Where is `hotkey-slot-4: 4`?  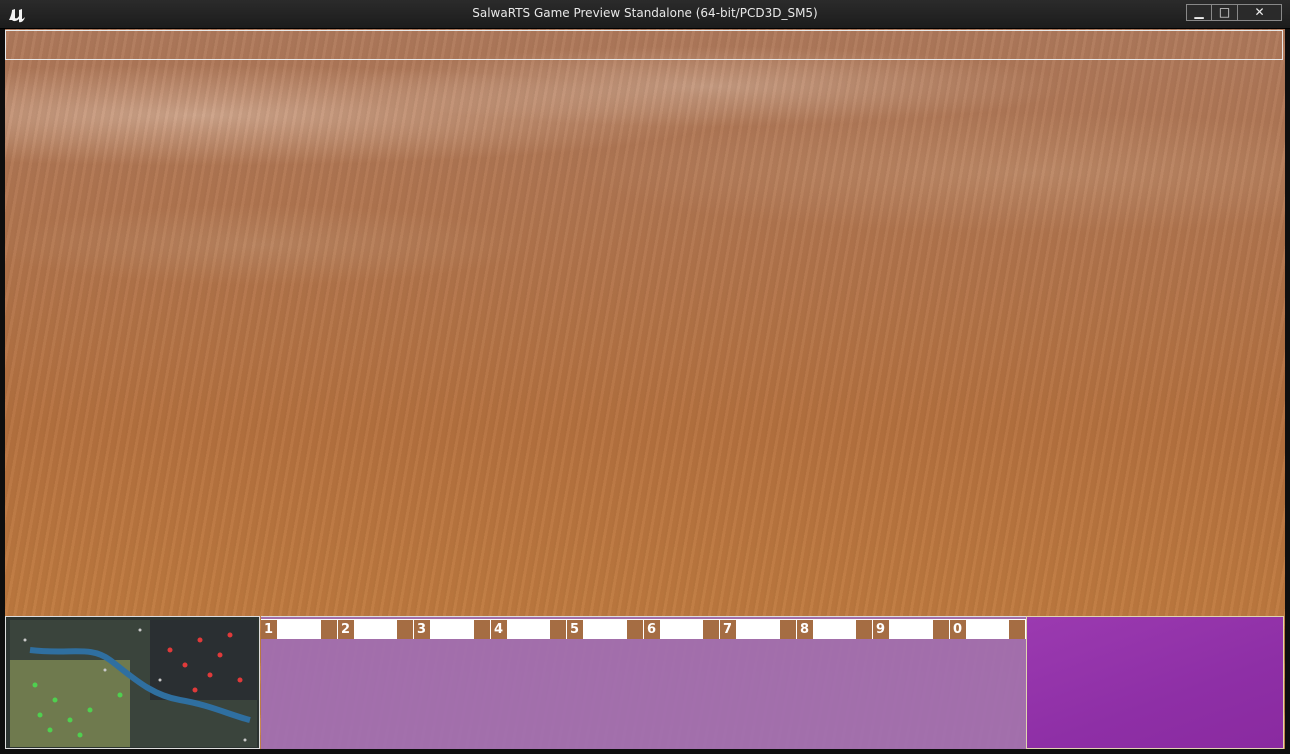
hotkey-slot-4: 4 is located at coordinates (499, 629).